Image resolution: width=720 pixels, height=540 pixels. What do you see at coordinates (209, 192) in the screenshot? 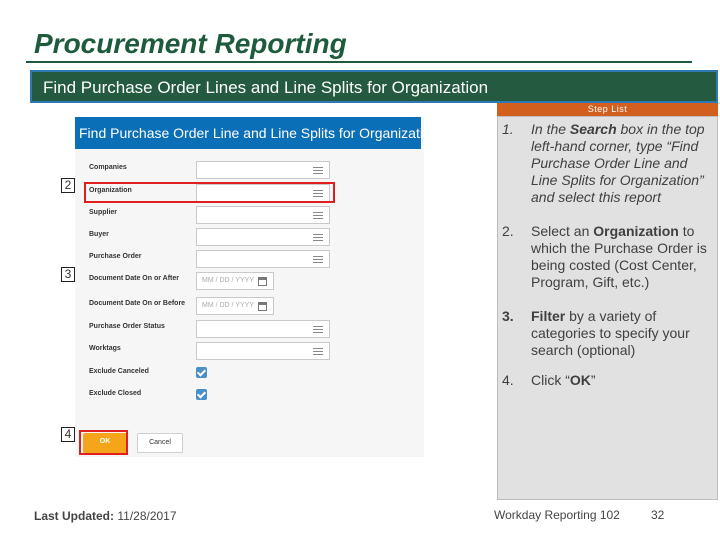
I see `organization-highlight` at bounding box center [209, 192].